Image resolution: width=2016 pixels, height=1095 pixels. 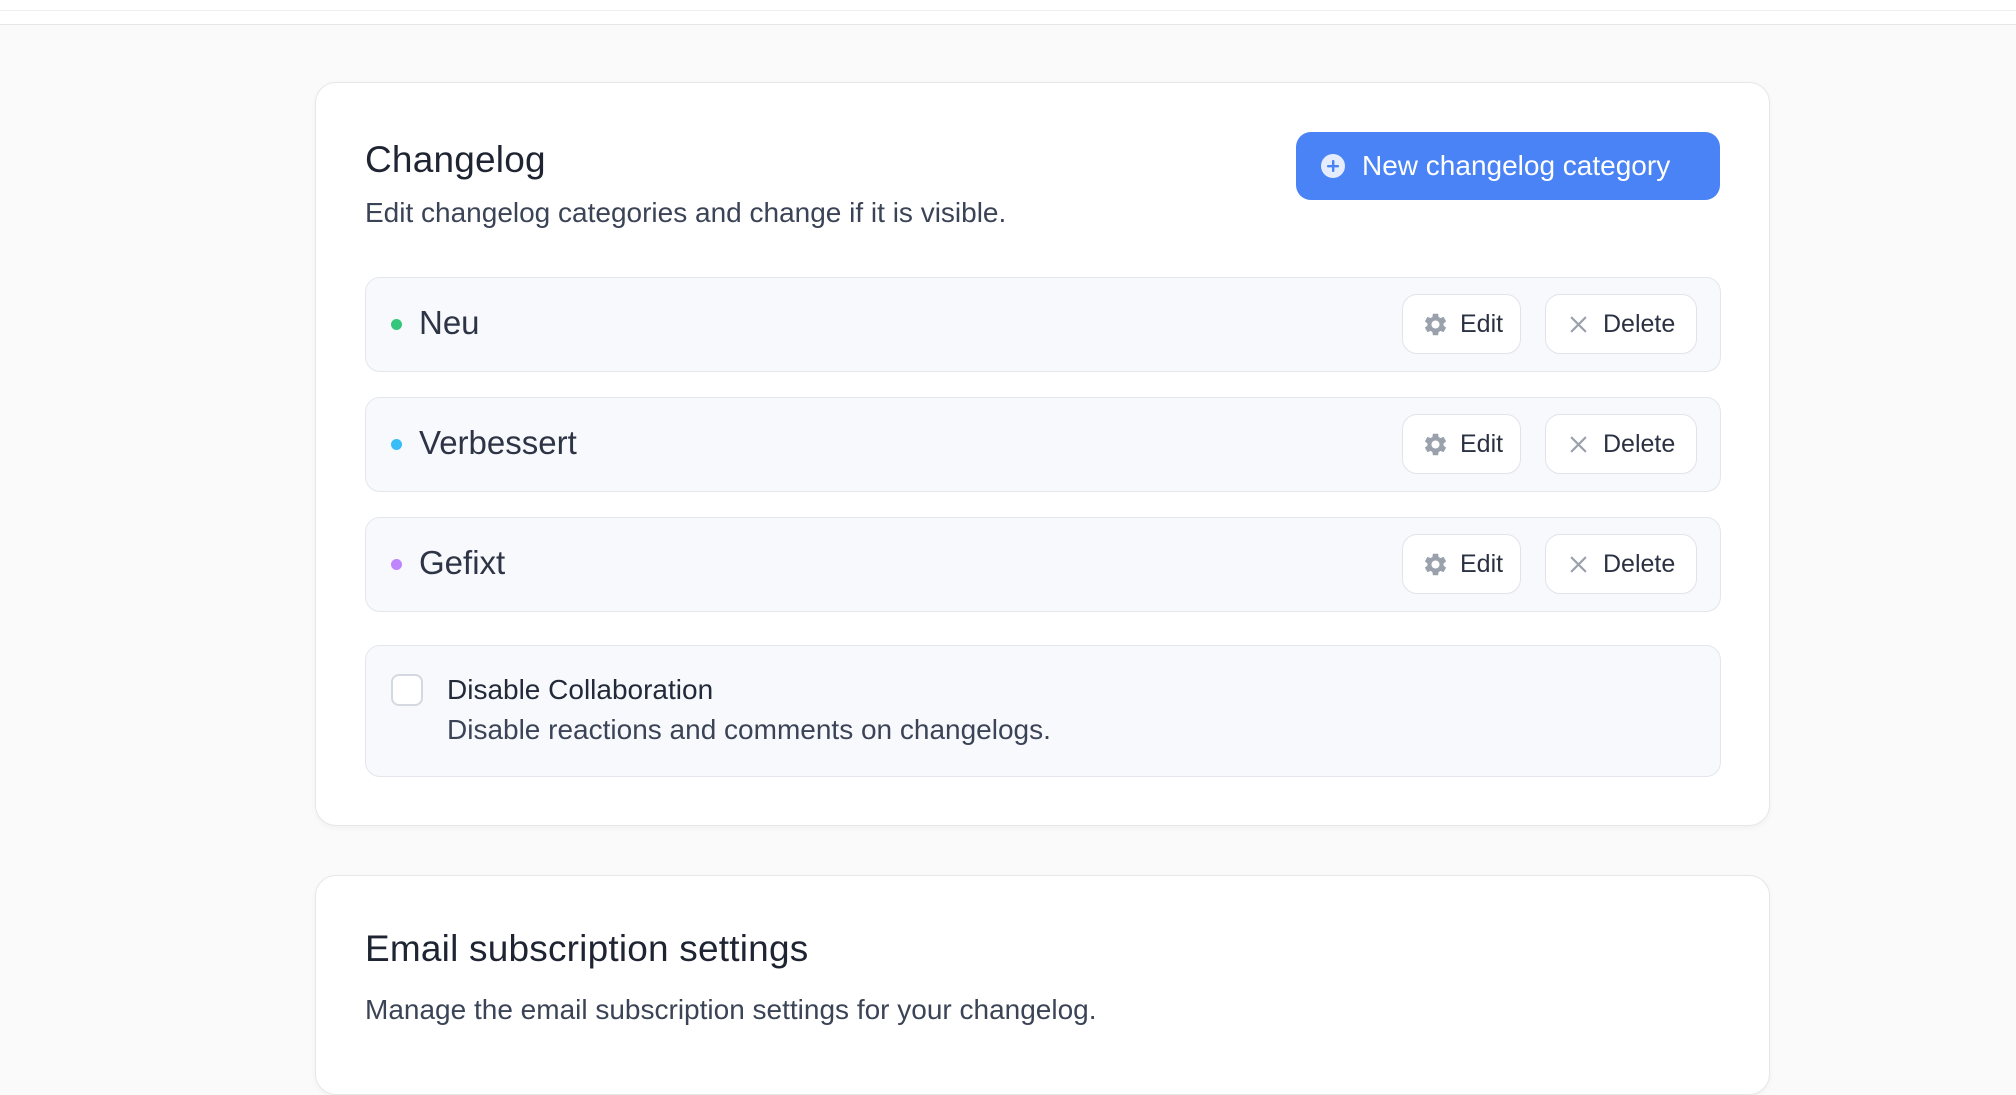 What do you see at coordinates (1043, 444) in the screenshot?
I see `category-row: Verbessert Edit Delete` at bounding box center [1043, 444].